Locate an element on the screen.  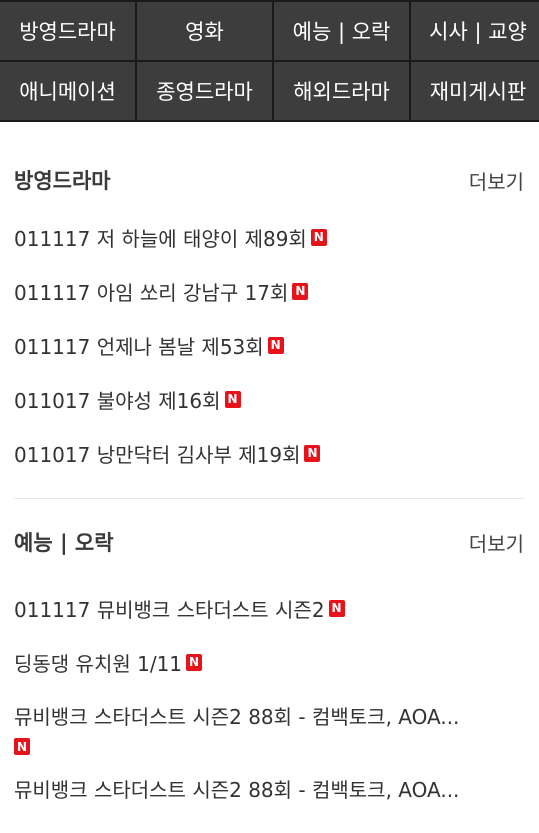
section-title: 방영드라마 is located at coordinates (62, 181).